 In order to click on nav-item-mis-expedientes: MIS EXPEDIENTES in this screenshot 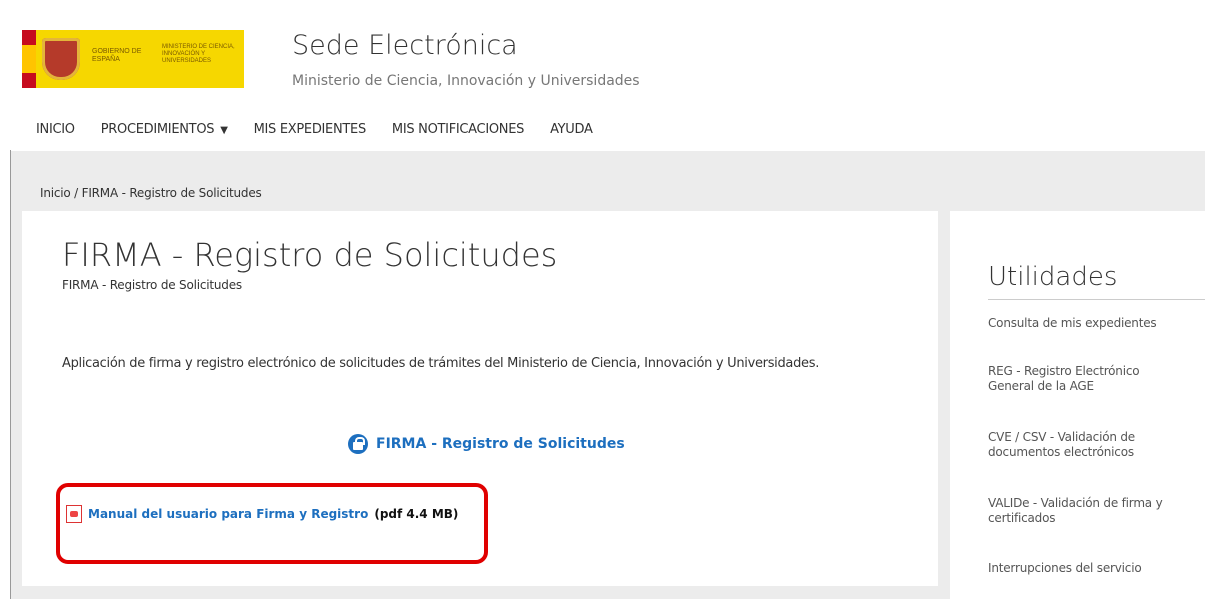, I will do `click(310, 136)`.